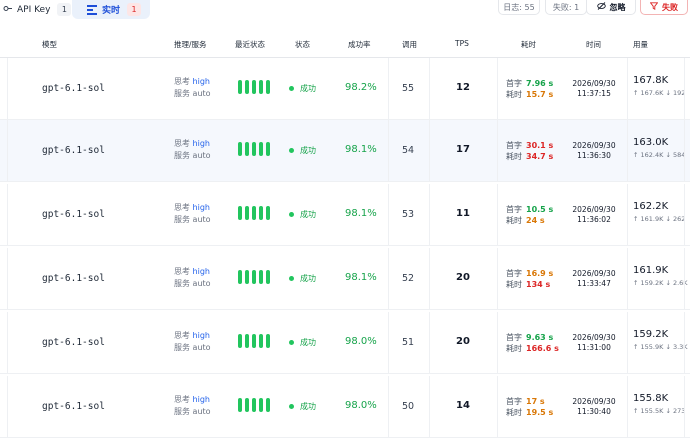 The image size is (690, 446). What do you see at coordinates (659, 411) in the screenshot?
I see `usage-breakdown: ↑ 155.5K ↓ 273` at bounding box center [659, 411].